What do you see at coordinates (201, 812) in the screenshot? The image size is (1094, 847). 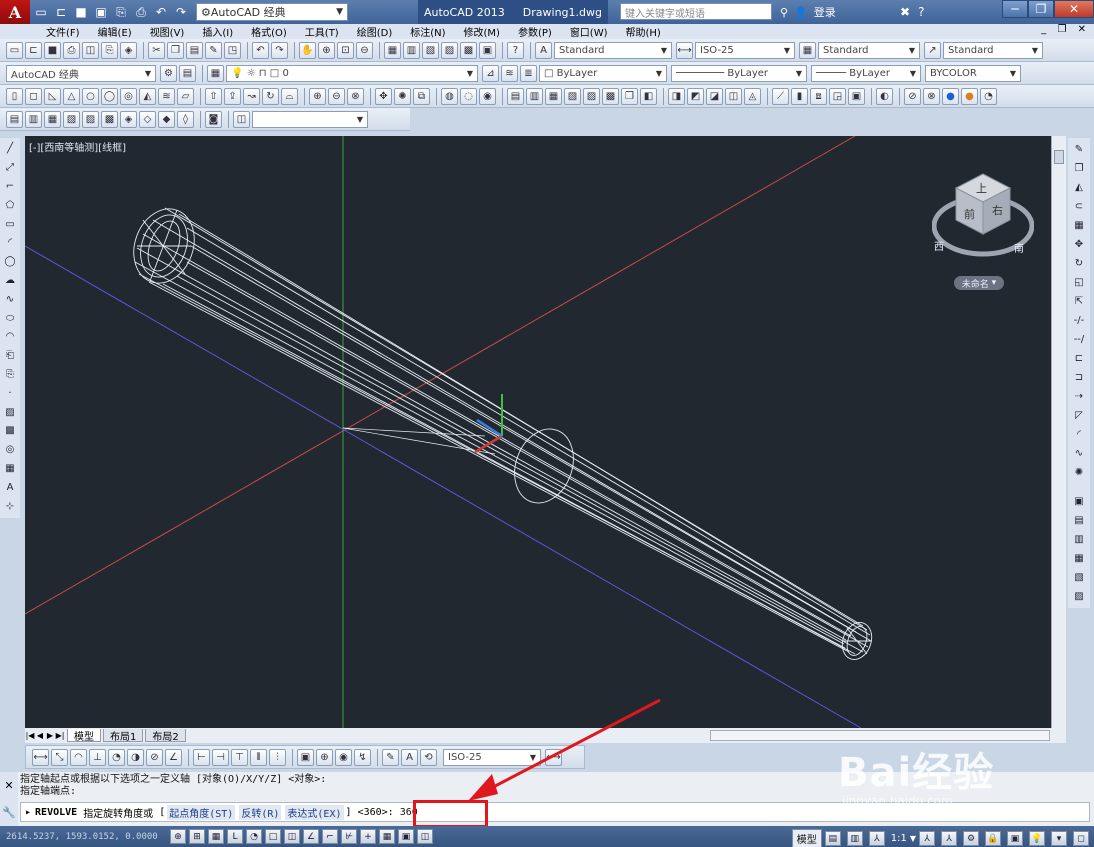 I see `option-start-angle: 起点角度(ST)` at bounding box center [201, 812].